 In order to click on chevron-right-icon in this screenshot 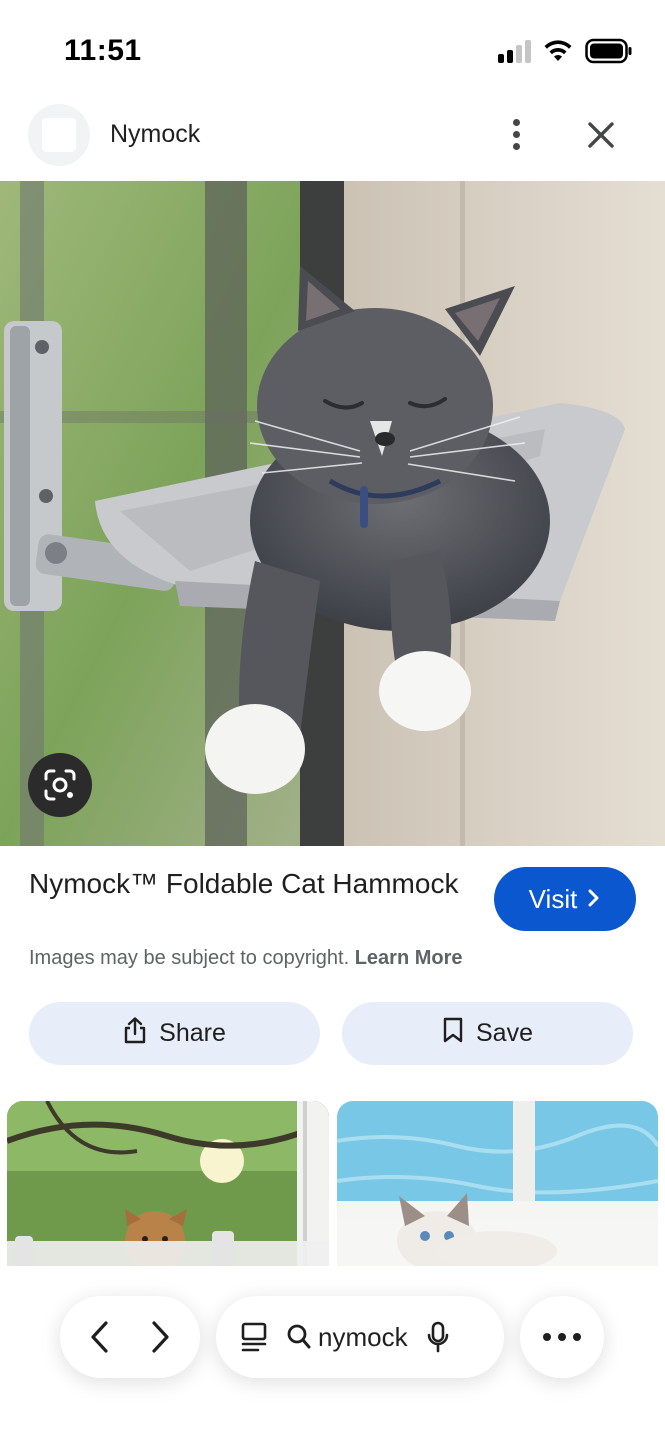, I will do `click(594, 899)`.